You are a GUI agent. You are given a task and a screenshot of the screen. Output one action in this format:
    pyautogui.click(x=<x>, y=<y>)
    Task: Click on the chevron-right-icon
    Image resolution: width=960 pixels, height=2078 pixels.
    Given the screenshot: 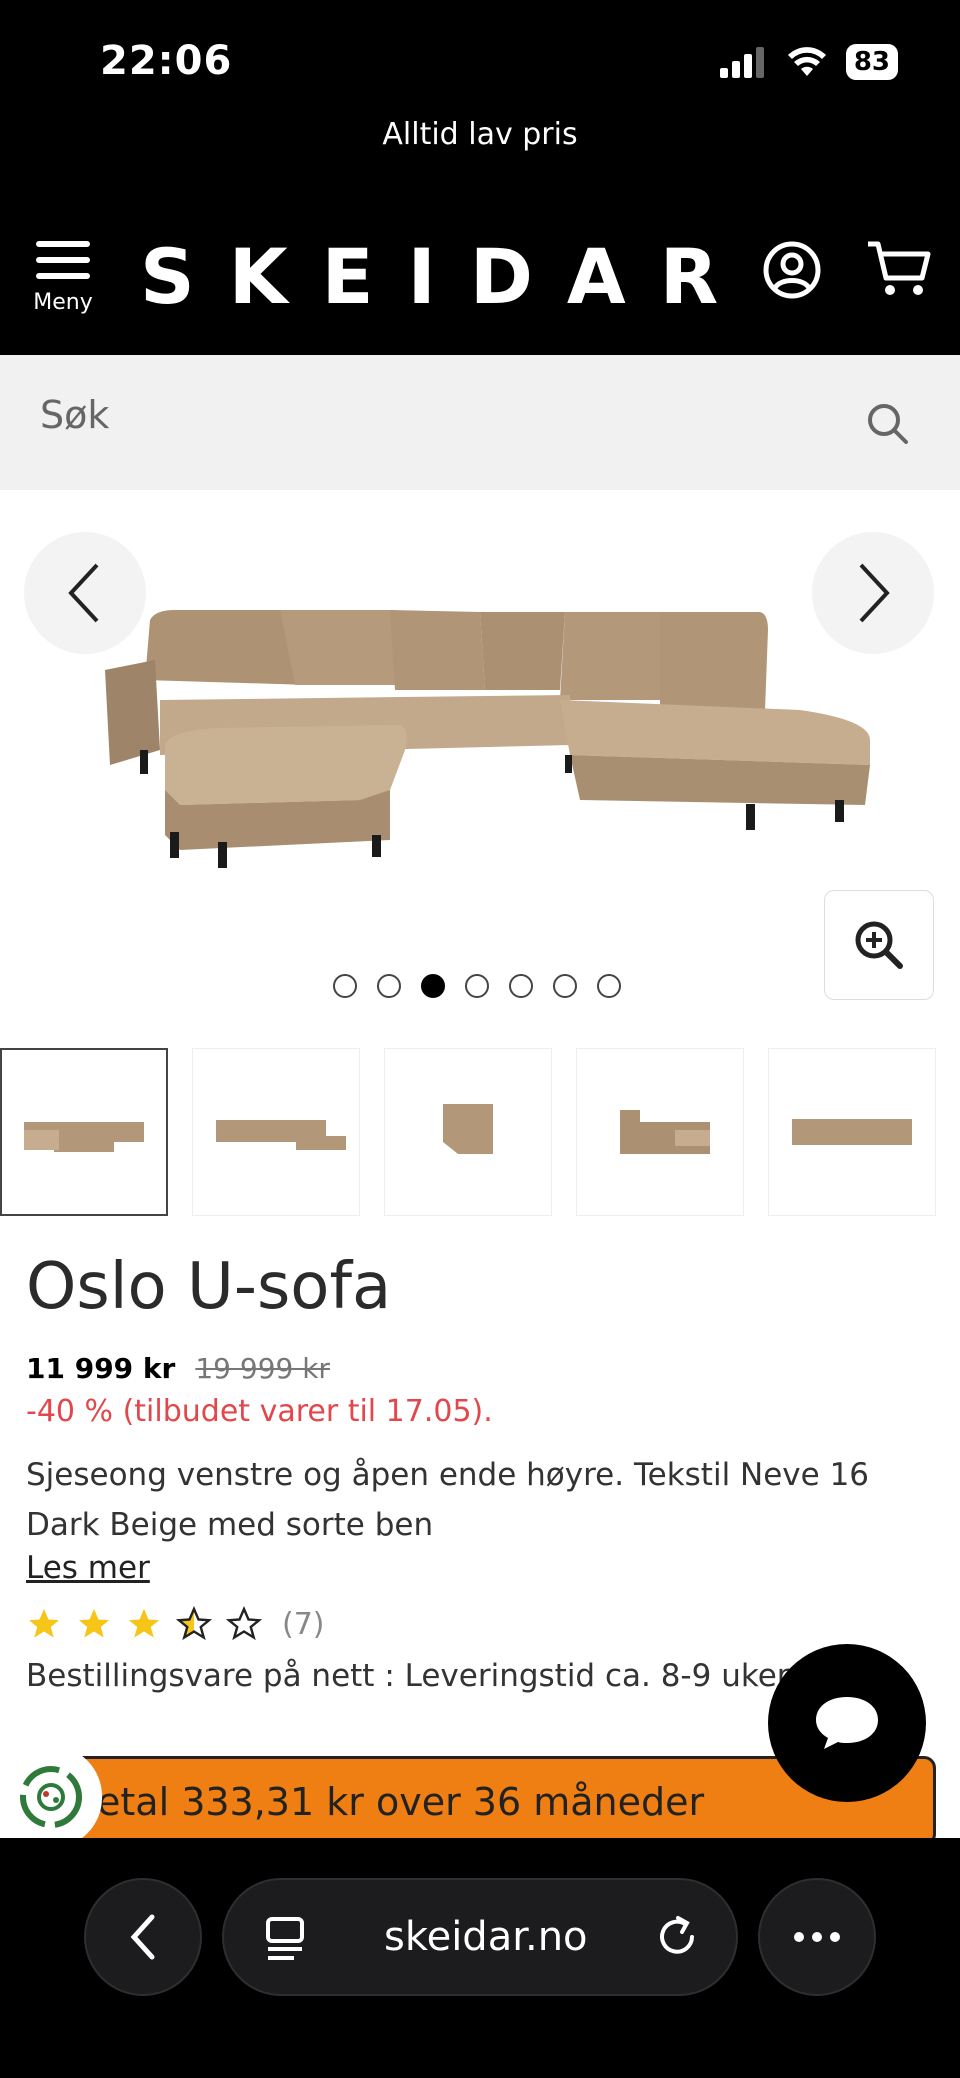 What is the action you would take?
    pyautogui.click(x=874, y=593)
    